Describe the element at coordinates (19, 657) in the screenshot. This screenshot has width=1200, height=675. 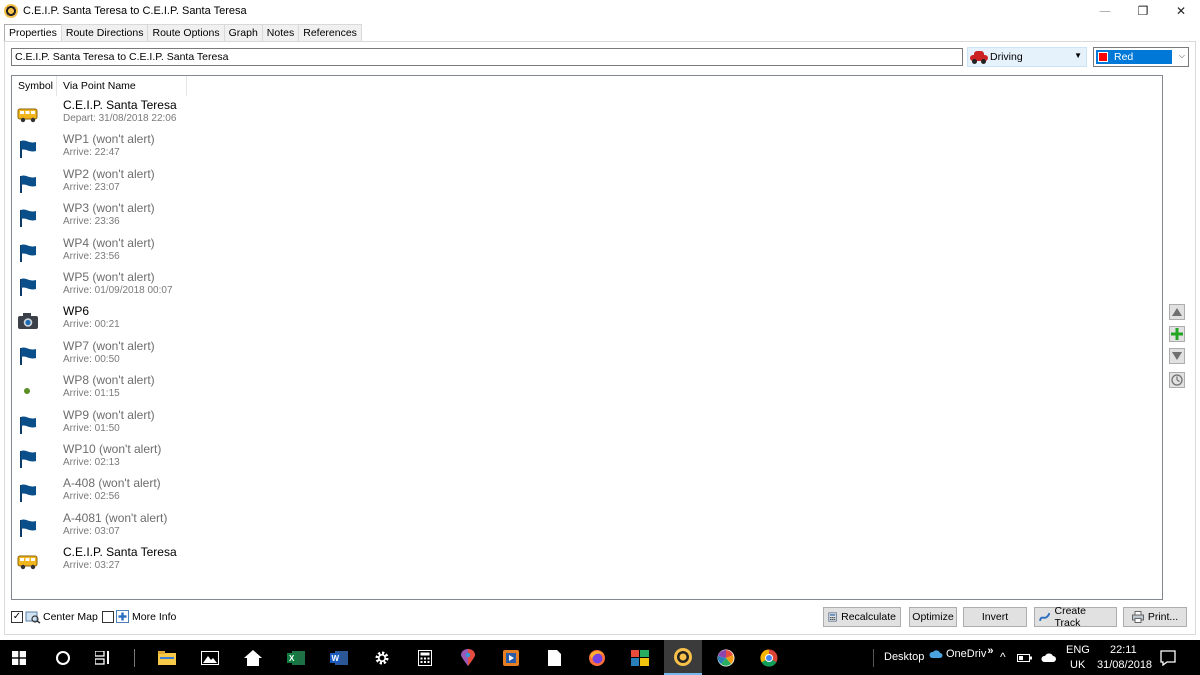
I see `start-button` at that location.